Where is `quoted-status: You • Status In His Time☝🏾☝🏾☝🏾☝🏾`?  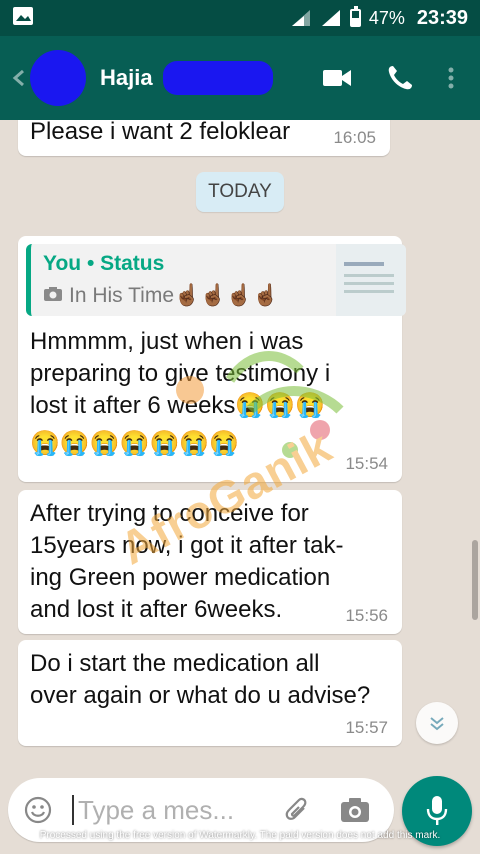 quoted-status: You • Status In His Time☝🏾☝🏾☝🏾☝🏾 is located at coordinates (216, 280).